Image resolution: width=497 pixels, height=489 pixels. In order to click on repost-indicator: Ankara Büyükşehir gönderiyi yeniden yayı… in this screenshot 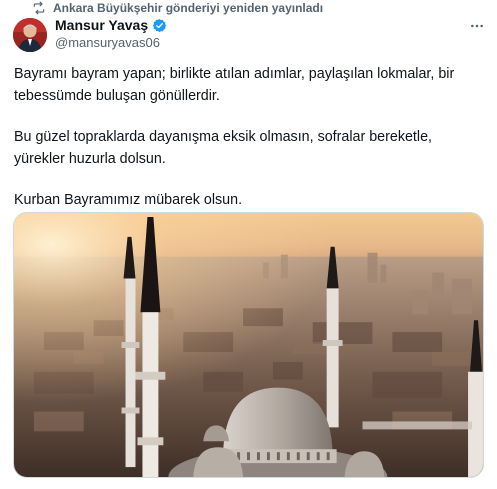, I will do `click(177, 8)`.